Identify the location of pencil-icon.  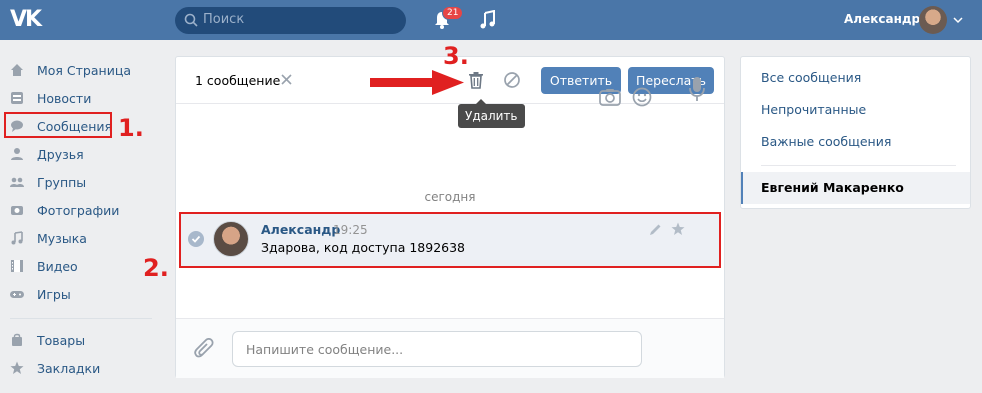
(655, 229).